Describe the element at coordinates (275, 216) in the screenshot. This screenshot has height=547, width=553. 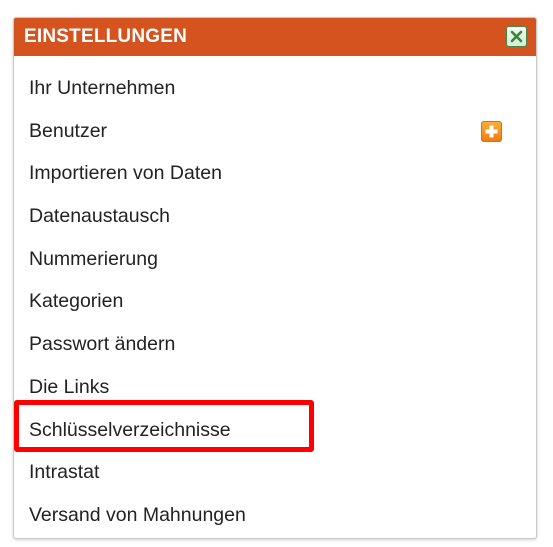
I see `menu-item-datenaustausch: Datenaustausch` at that location.